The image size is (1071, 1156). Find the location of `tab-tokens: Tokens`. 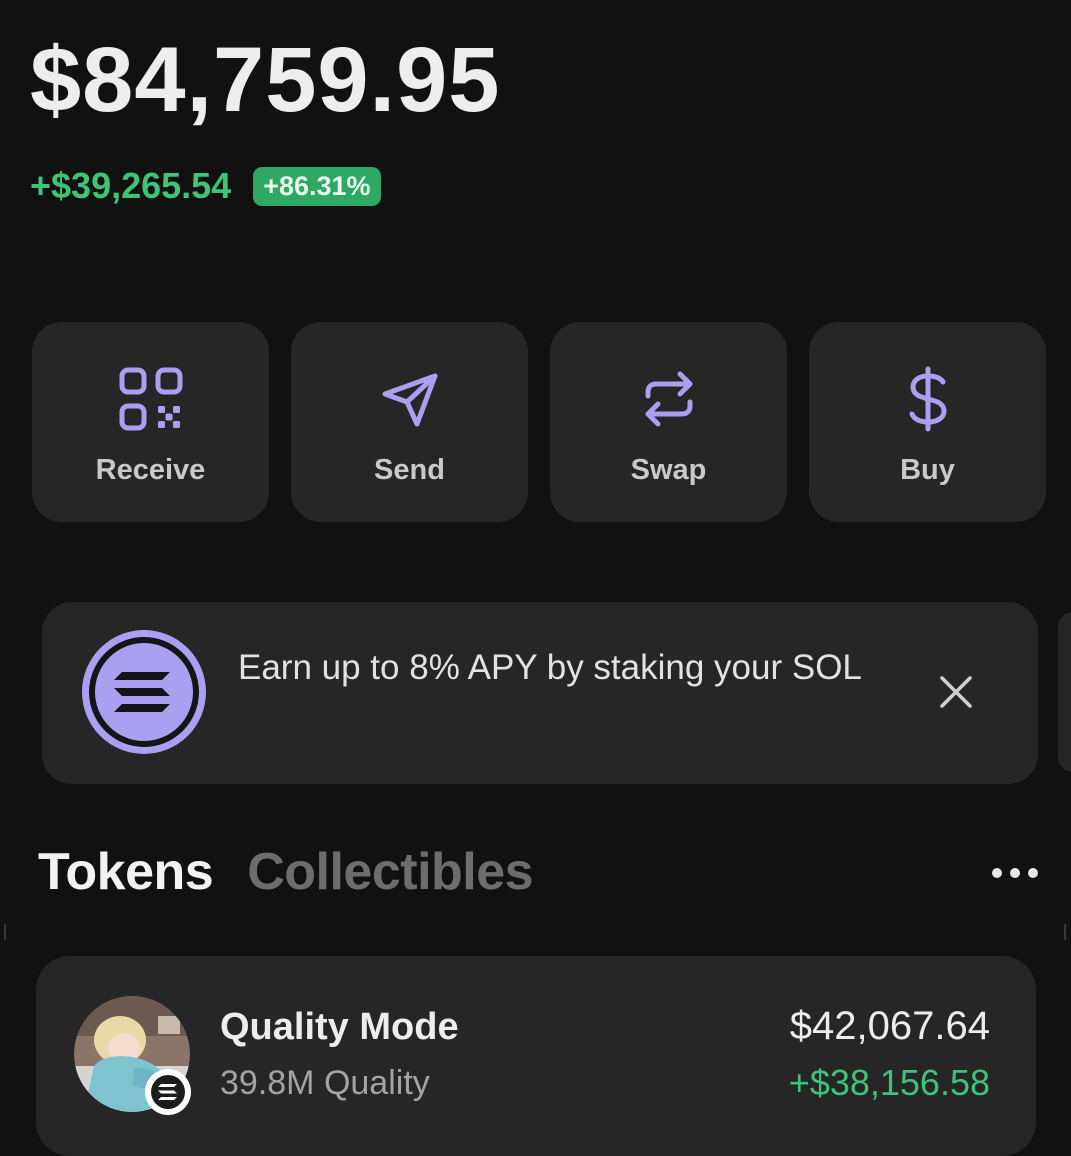

tab-tokens: Tokens is located at coordinates (126, 872).